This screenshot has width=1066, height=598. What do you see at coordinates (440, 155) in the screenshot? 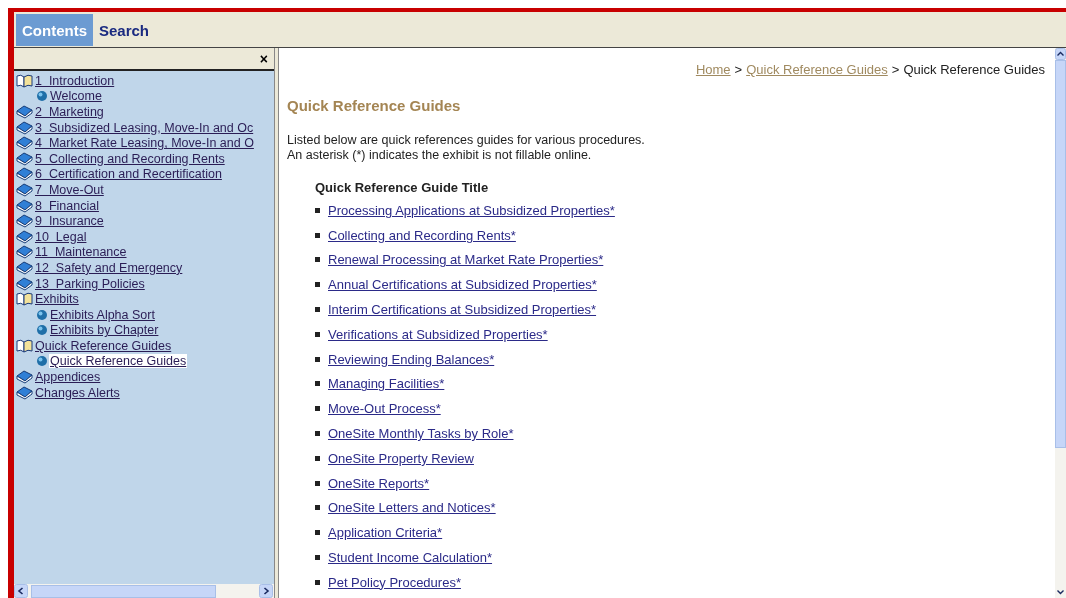
I see `intro-text: An asterisk (*) indicates the exhibit is not fillable online.` at bounding box center [440, 155].